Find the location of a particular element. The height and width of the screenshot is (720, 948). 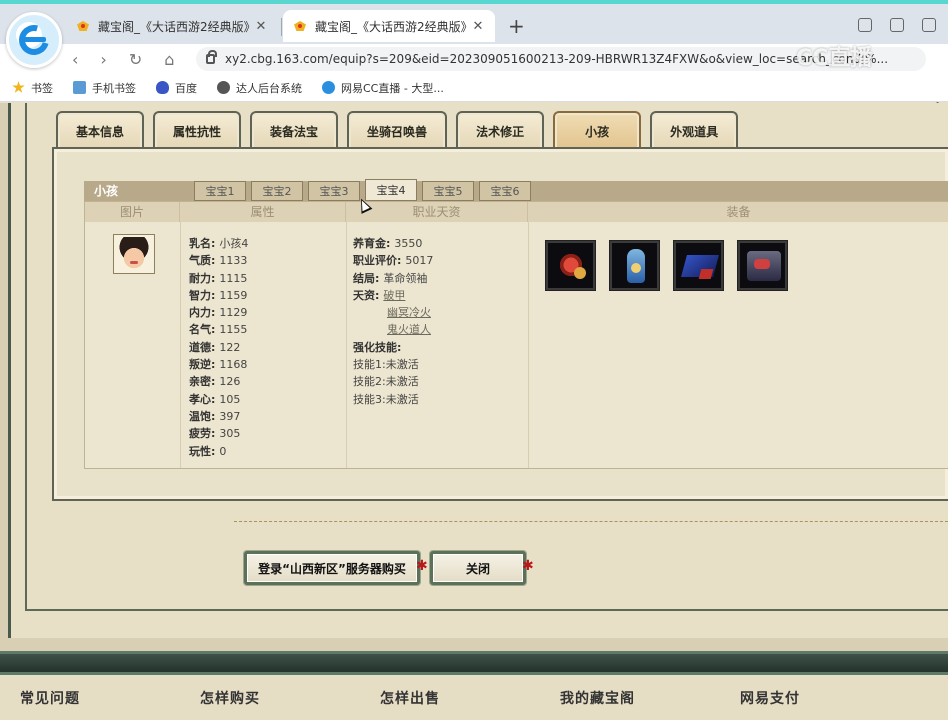

talent-row: 天资: 破甲 is located at coordinates (379, 295).